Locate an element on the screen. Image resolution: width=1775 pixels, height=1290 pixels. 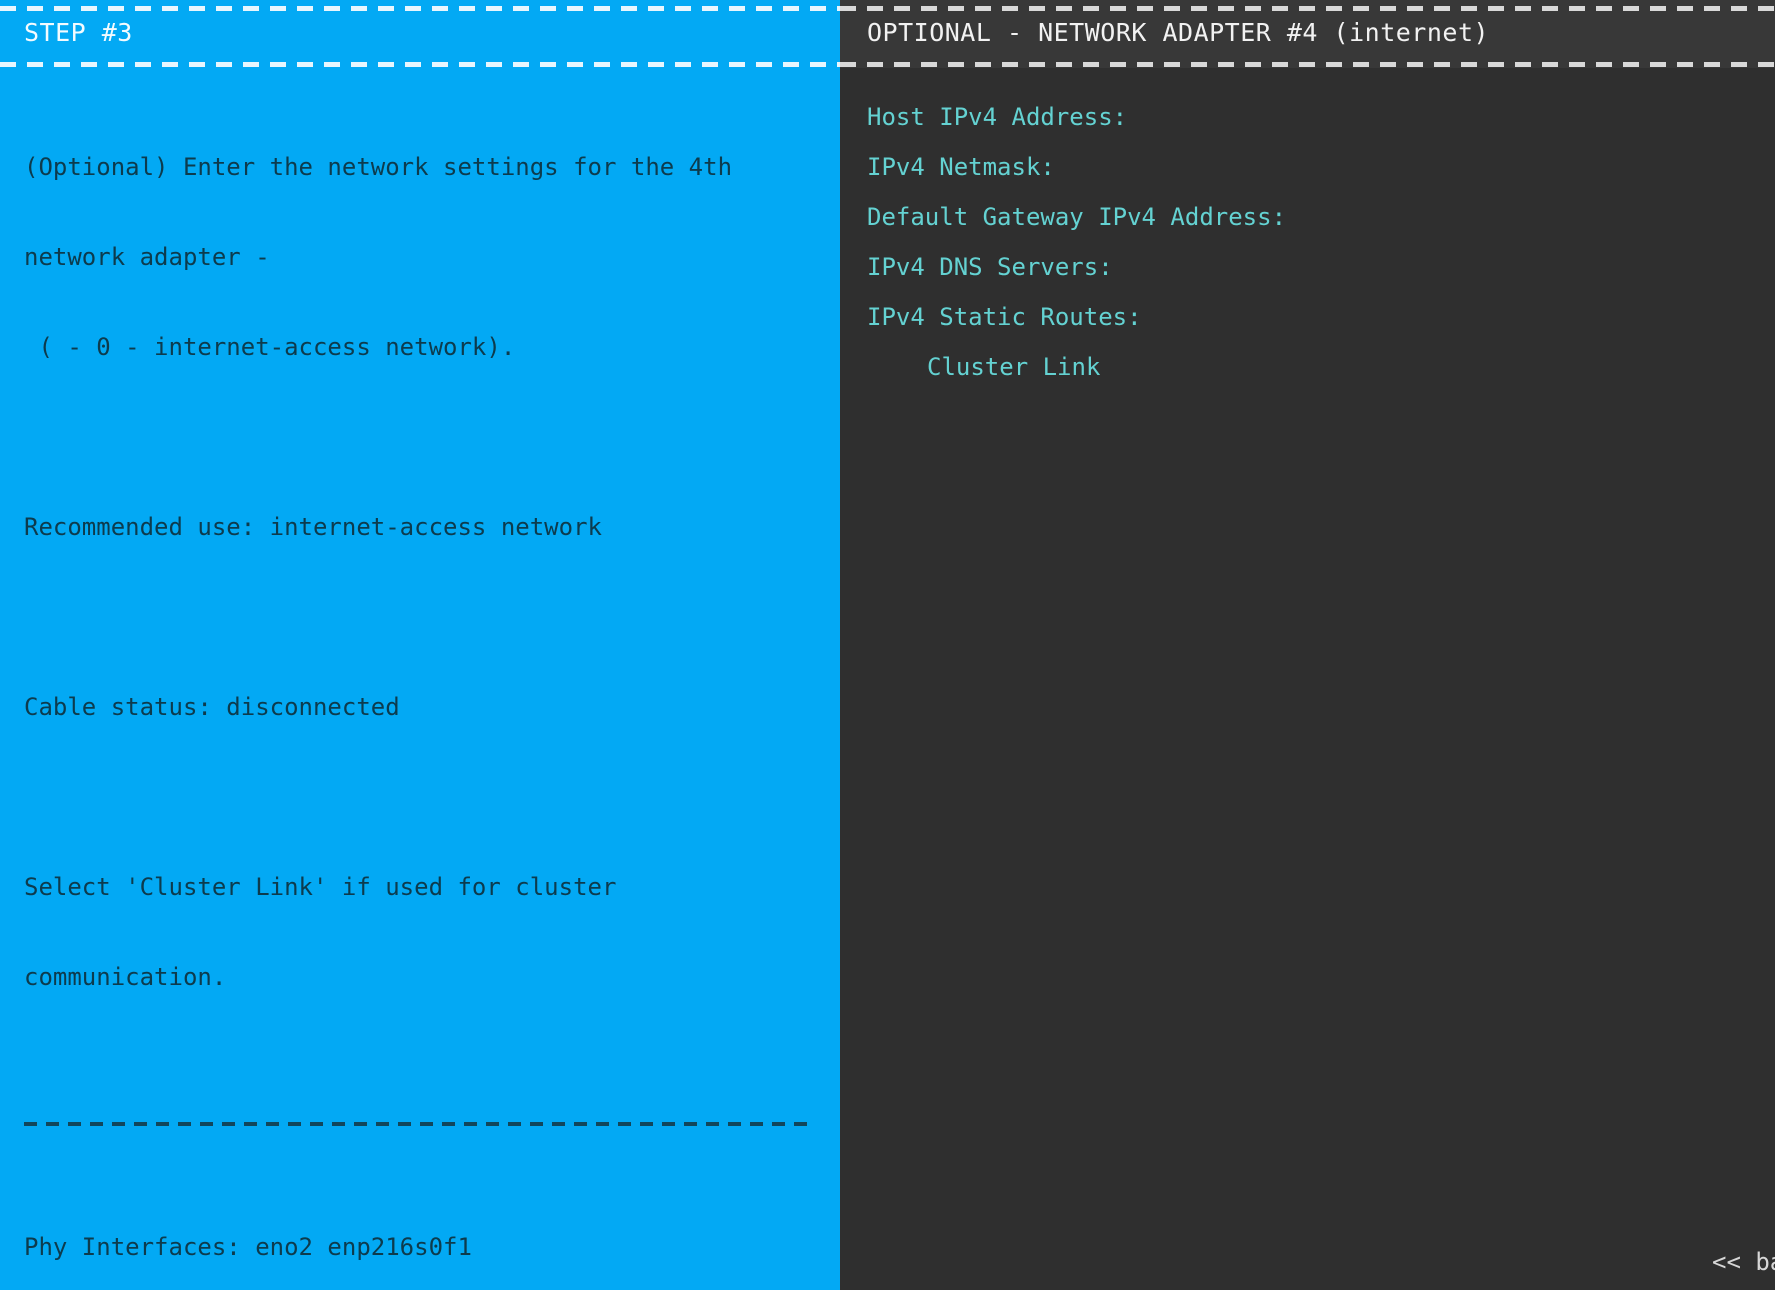
network-adapter-title: OPTIONAL - NETWORK ADAPTER #4 (internet) is located at coordinates (1178, 32).